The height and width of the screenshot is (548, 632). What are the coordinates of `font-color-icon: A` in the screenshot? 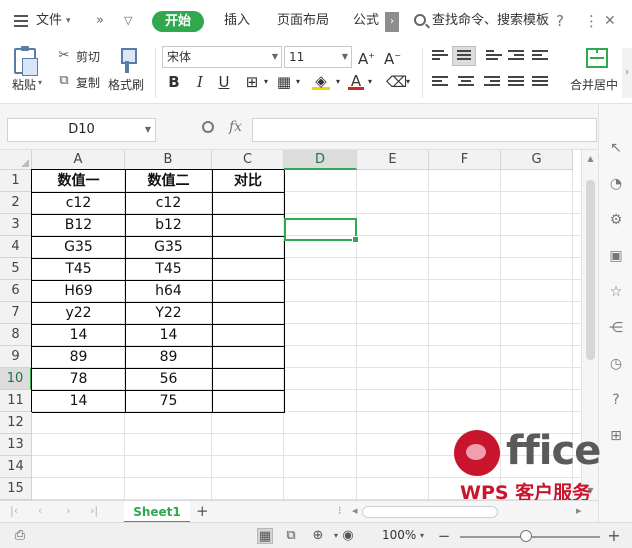 It's located at (356, 81).